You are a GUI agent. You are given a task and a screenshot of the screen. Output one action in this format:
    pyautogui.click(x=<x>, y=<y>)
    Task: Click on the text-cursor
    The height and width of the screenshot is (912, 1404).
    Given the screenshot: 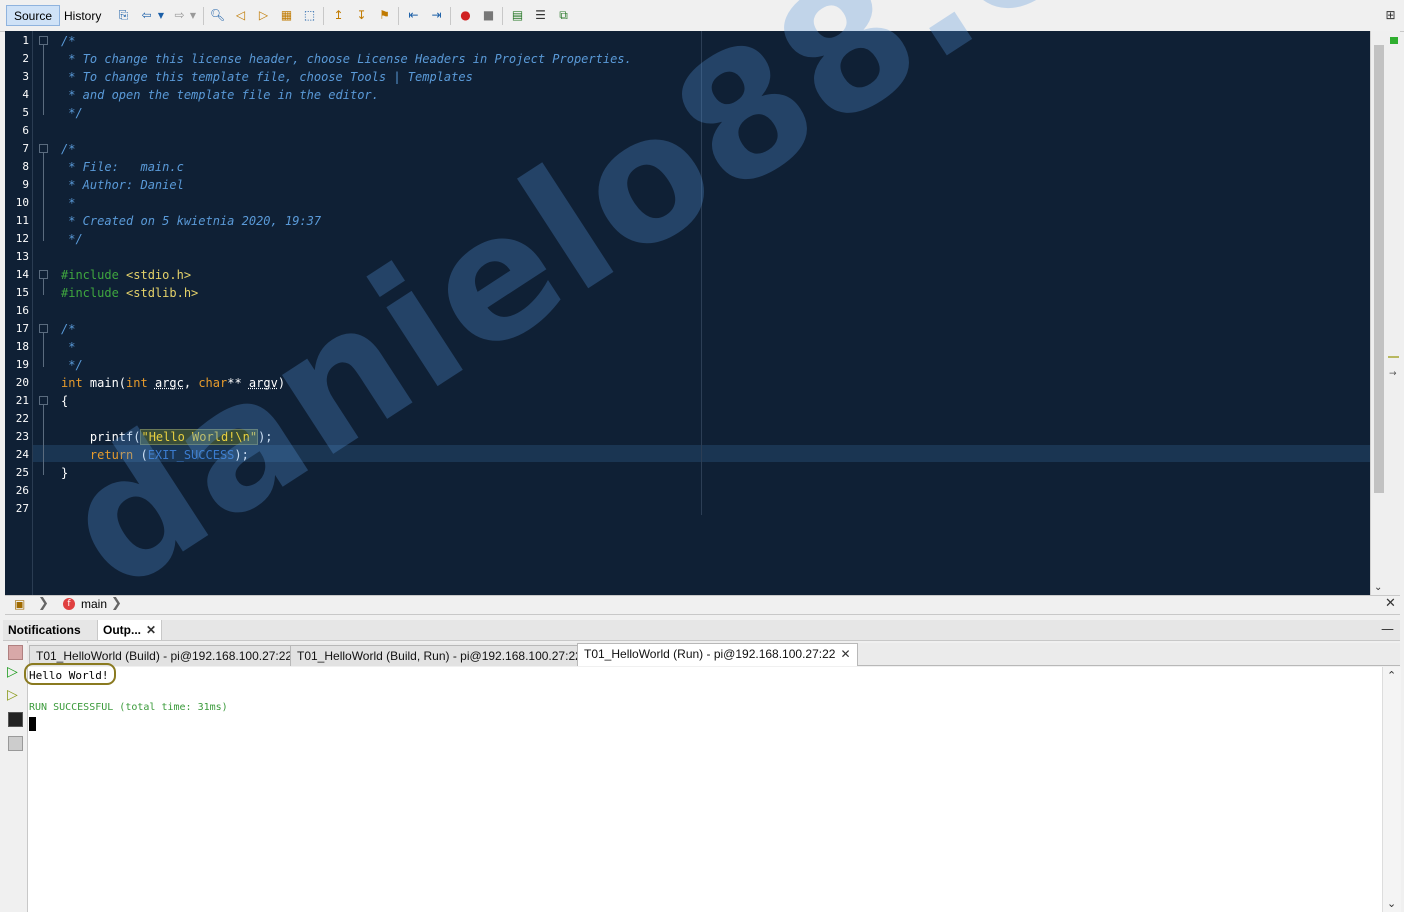 What is the action you would take?
    pyautogui.click(x=32, y=724)
    